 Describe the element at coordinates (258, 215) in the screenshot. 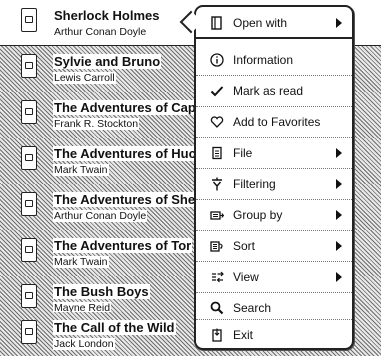

I see `menu-item-label: Group by` at that location.